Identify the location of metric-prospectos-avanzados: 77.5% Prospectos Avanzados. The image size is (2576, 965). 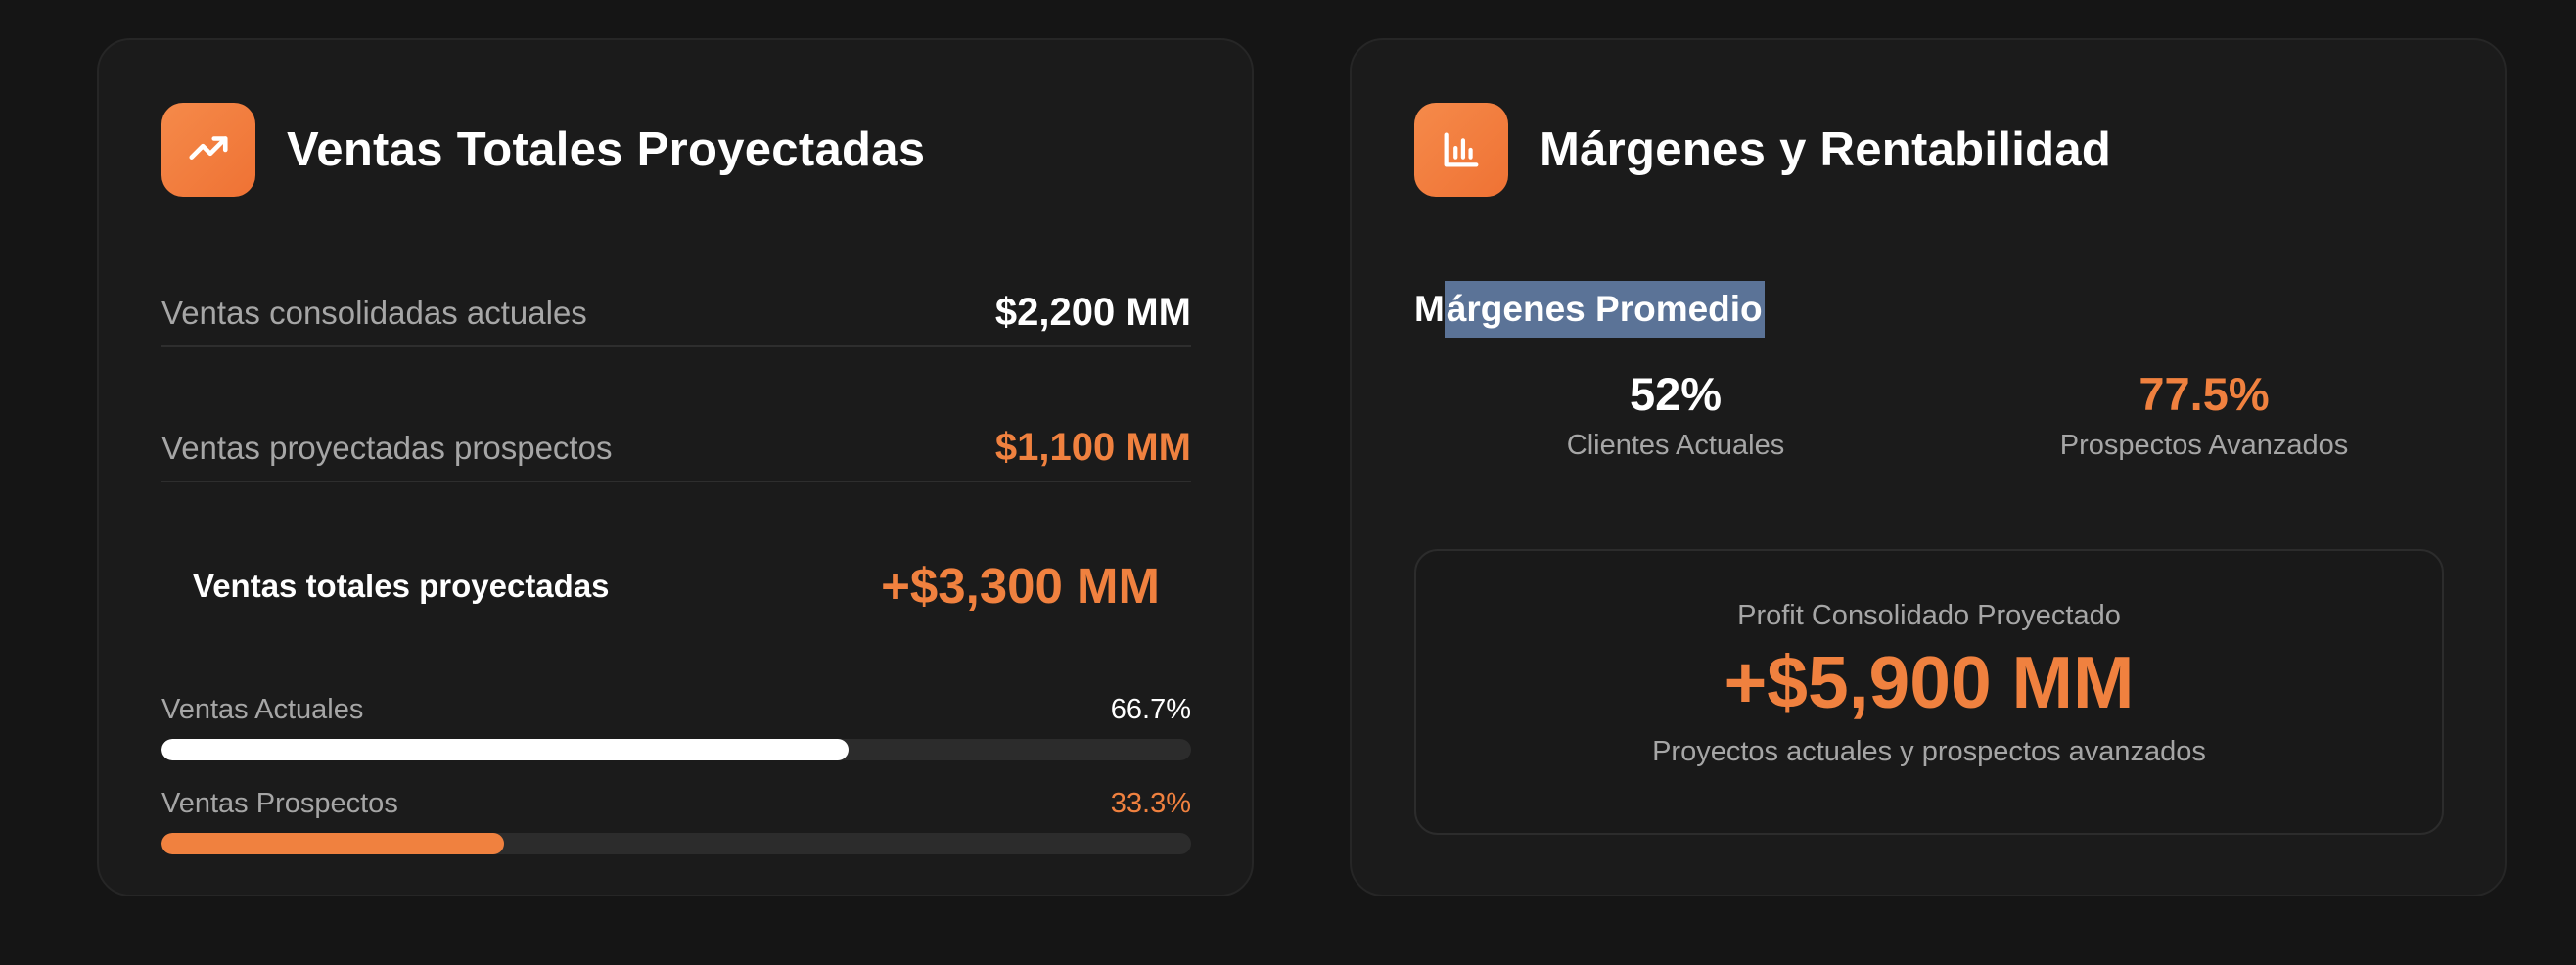
(2204, 412).